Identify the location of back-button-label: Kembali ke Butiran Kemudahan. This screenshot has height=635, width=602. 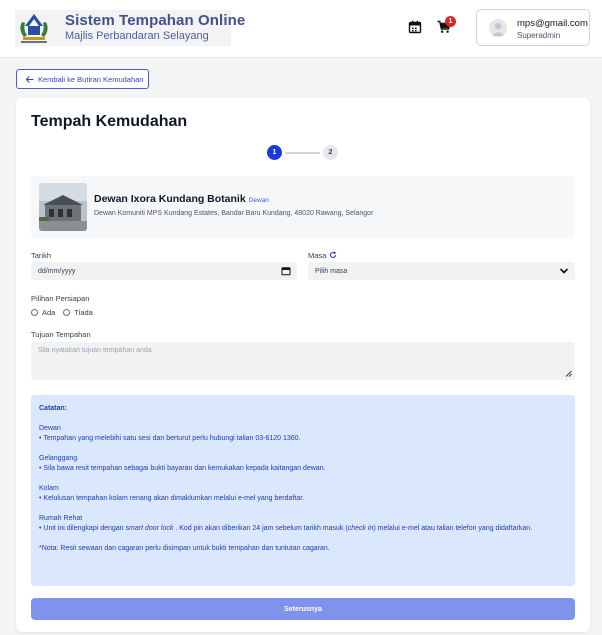
(91, 79).